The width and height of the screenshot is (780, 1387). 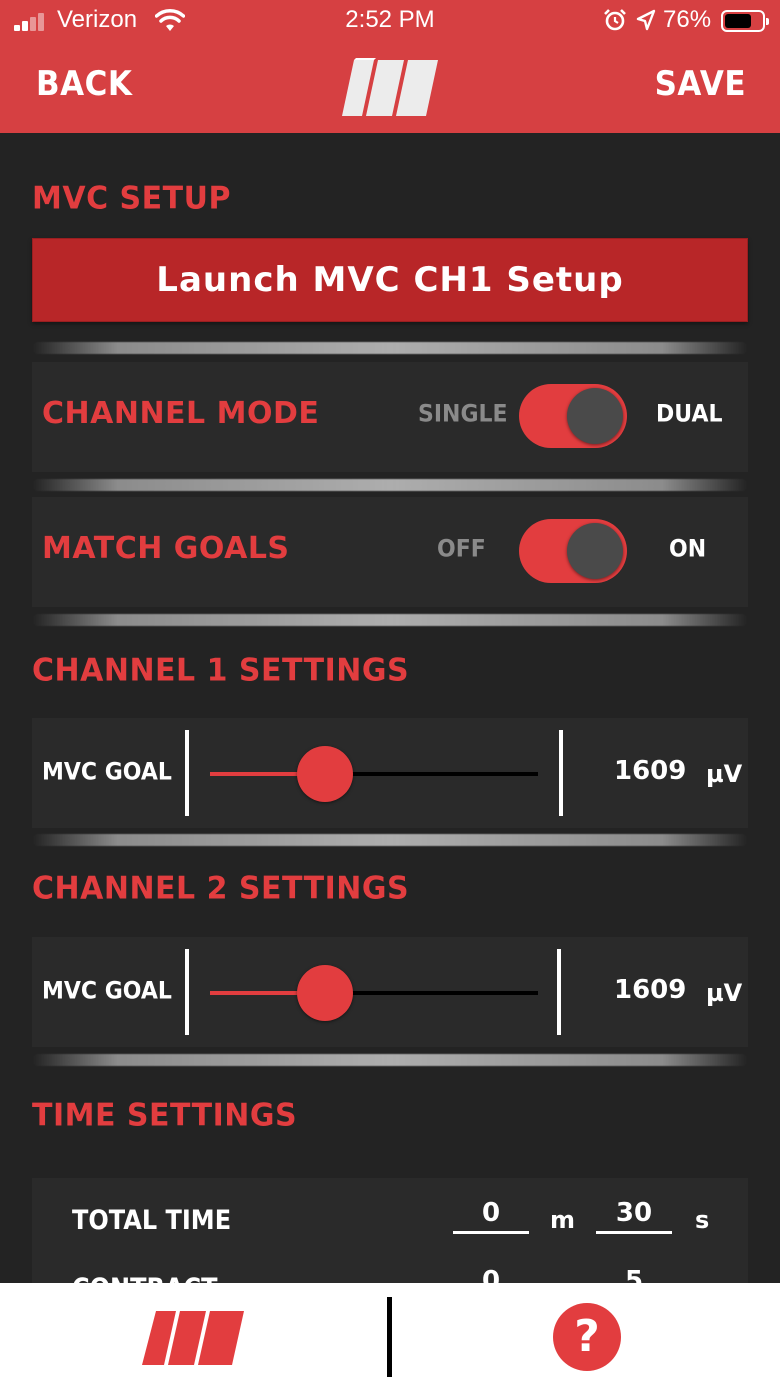 I want to click on section-title-channel-1: CHANNEL 1 SETTINGS, so click(x=221, y=670).